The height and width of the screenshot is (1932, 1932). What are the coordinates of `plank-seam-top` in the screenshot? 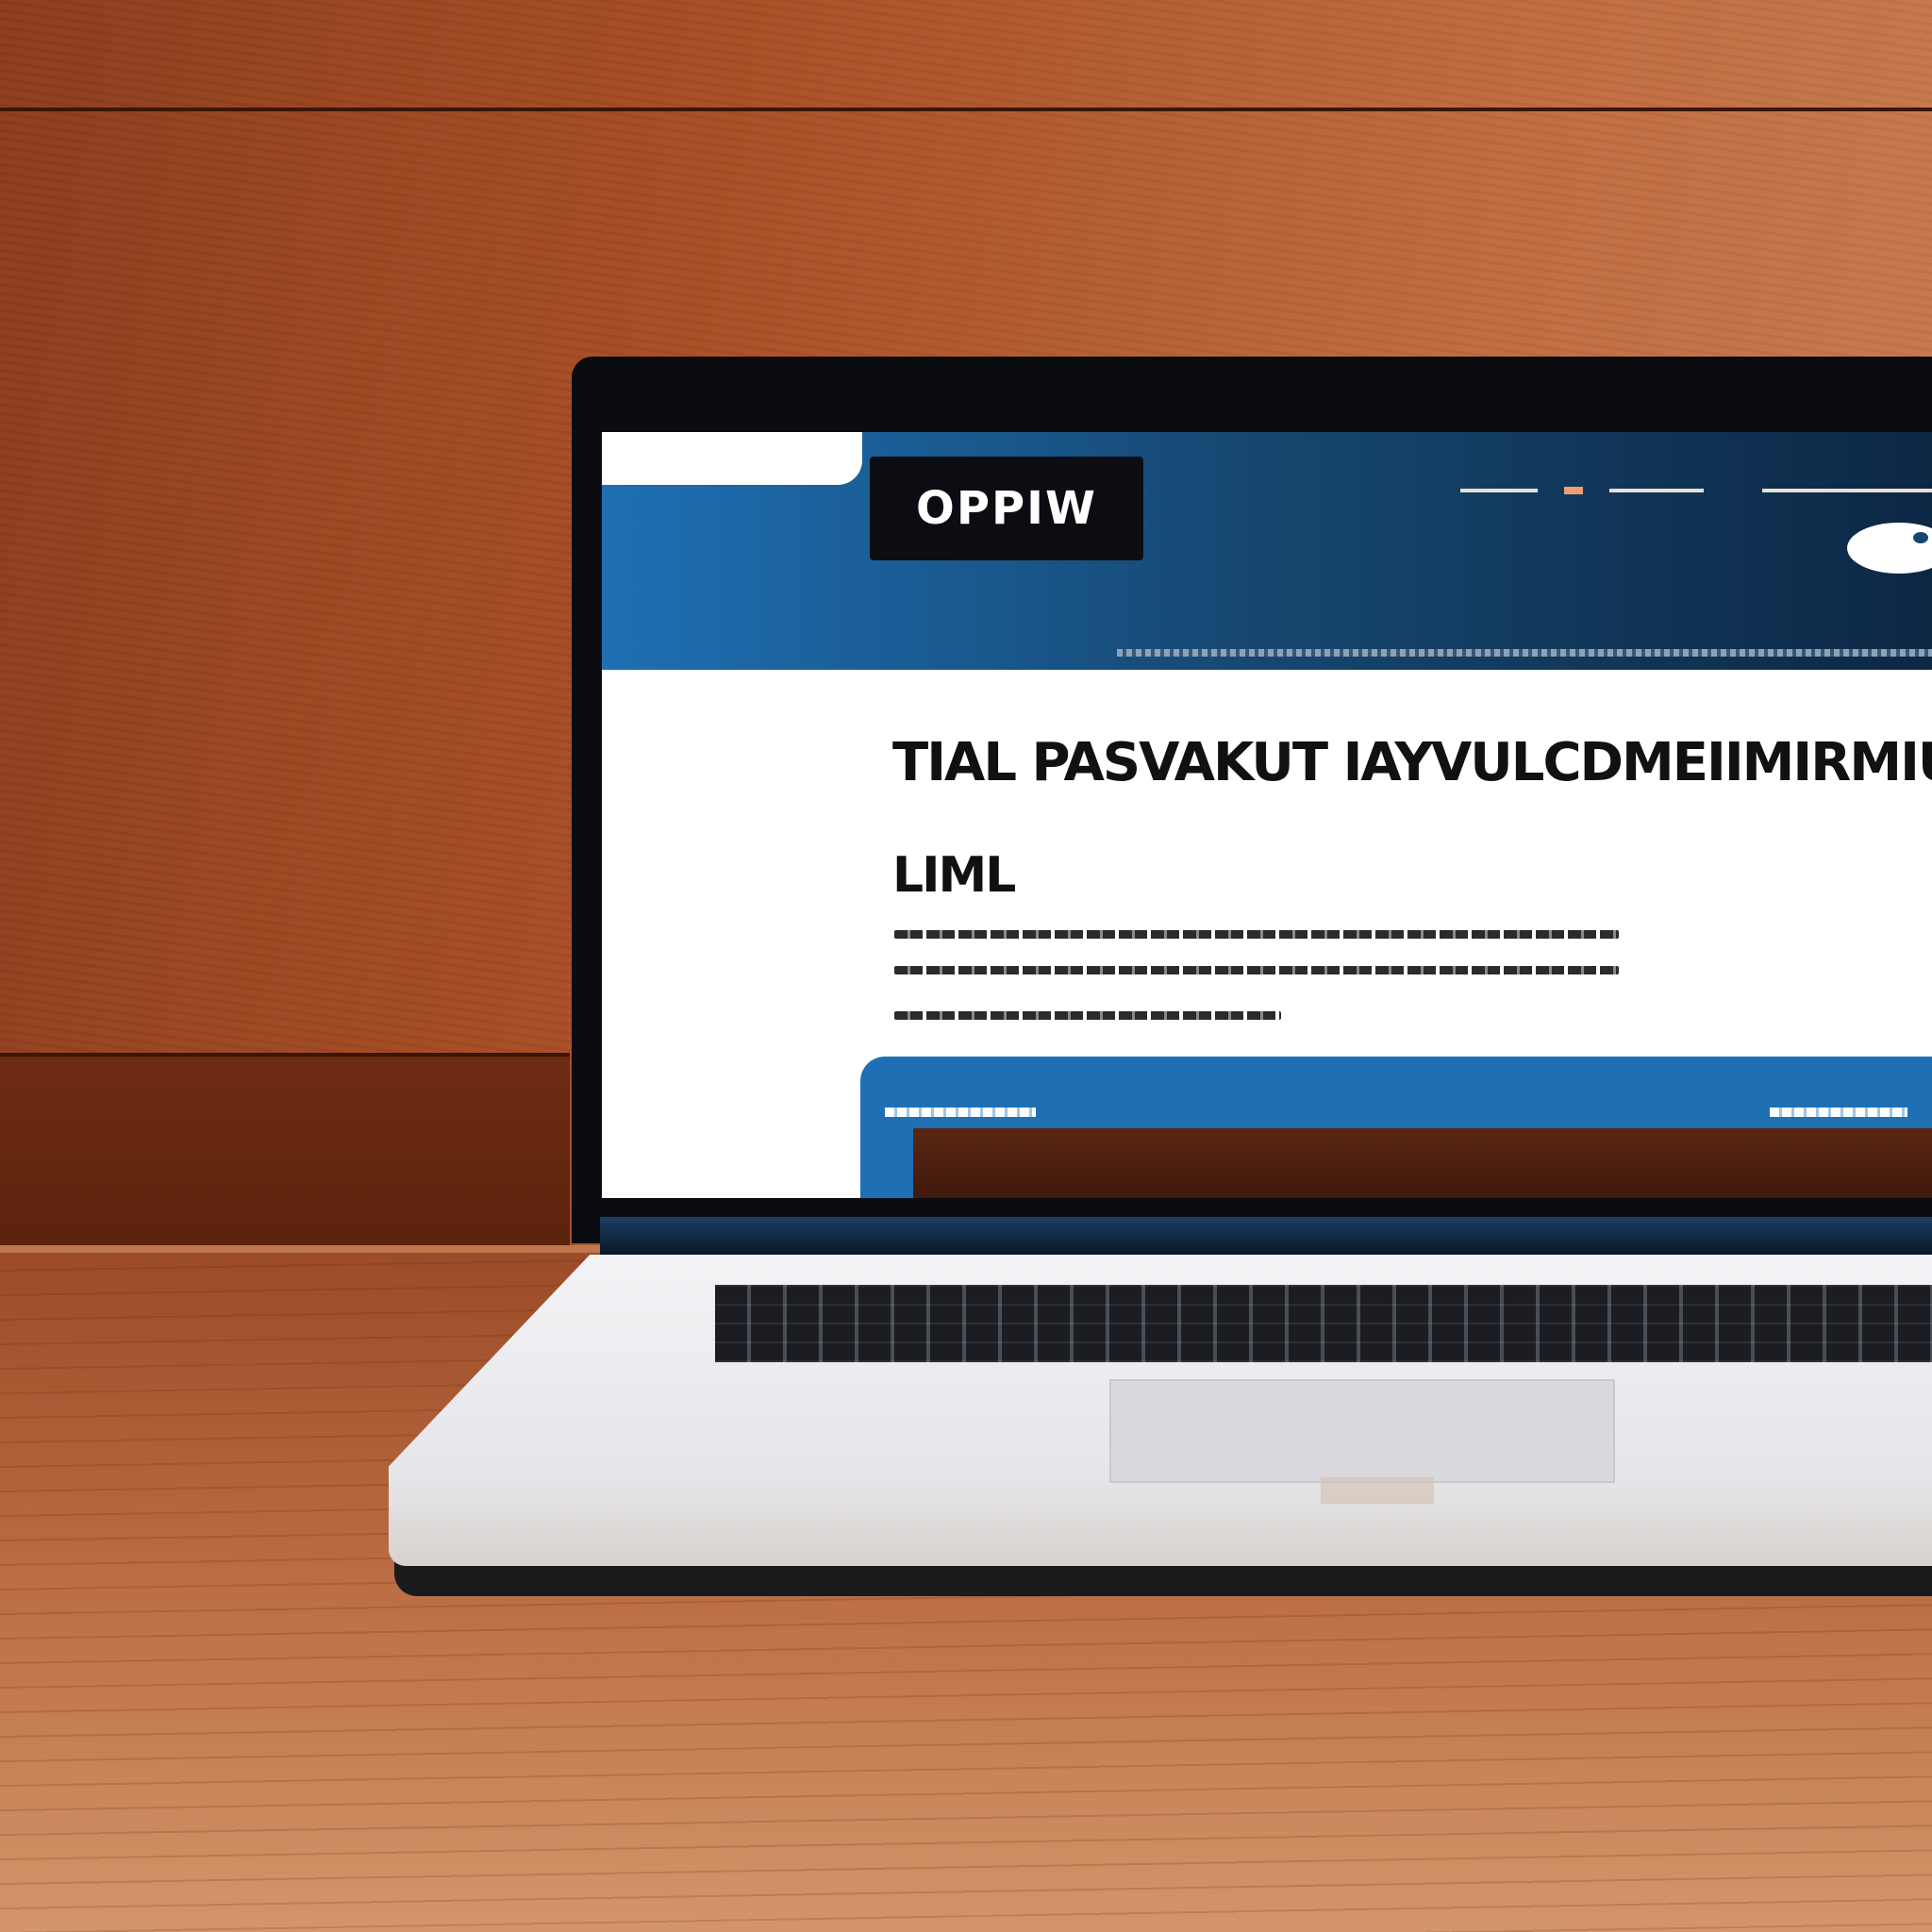 It's located at (966, 109).